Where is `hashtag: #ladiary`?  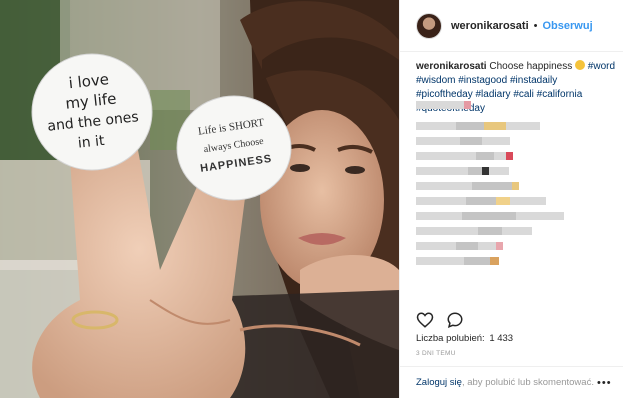 hashtag: #ladiary is located at coordinates (493, 94).